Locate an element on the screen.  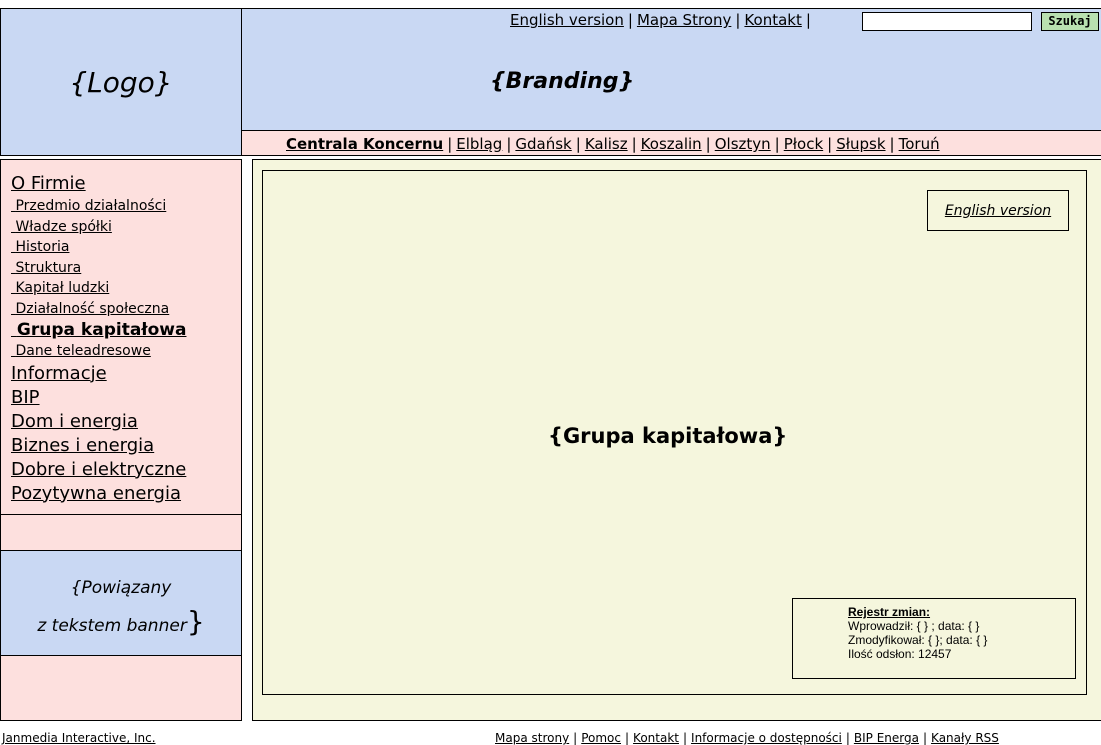
city-link-centrala: Centrala Koncernu is located at coordinates (364, 144).